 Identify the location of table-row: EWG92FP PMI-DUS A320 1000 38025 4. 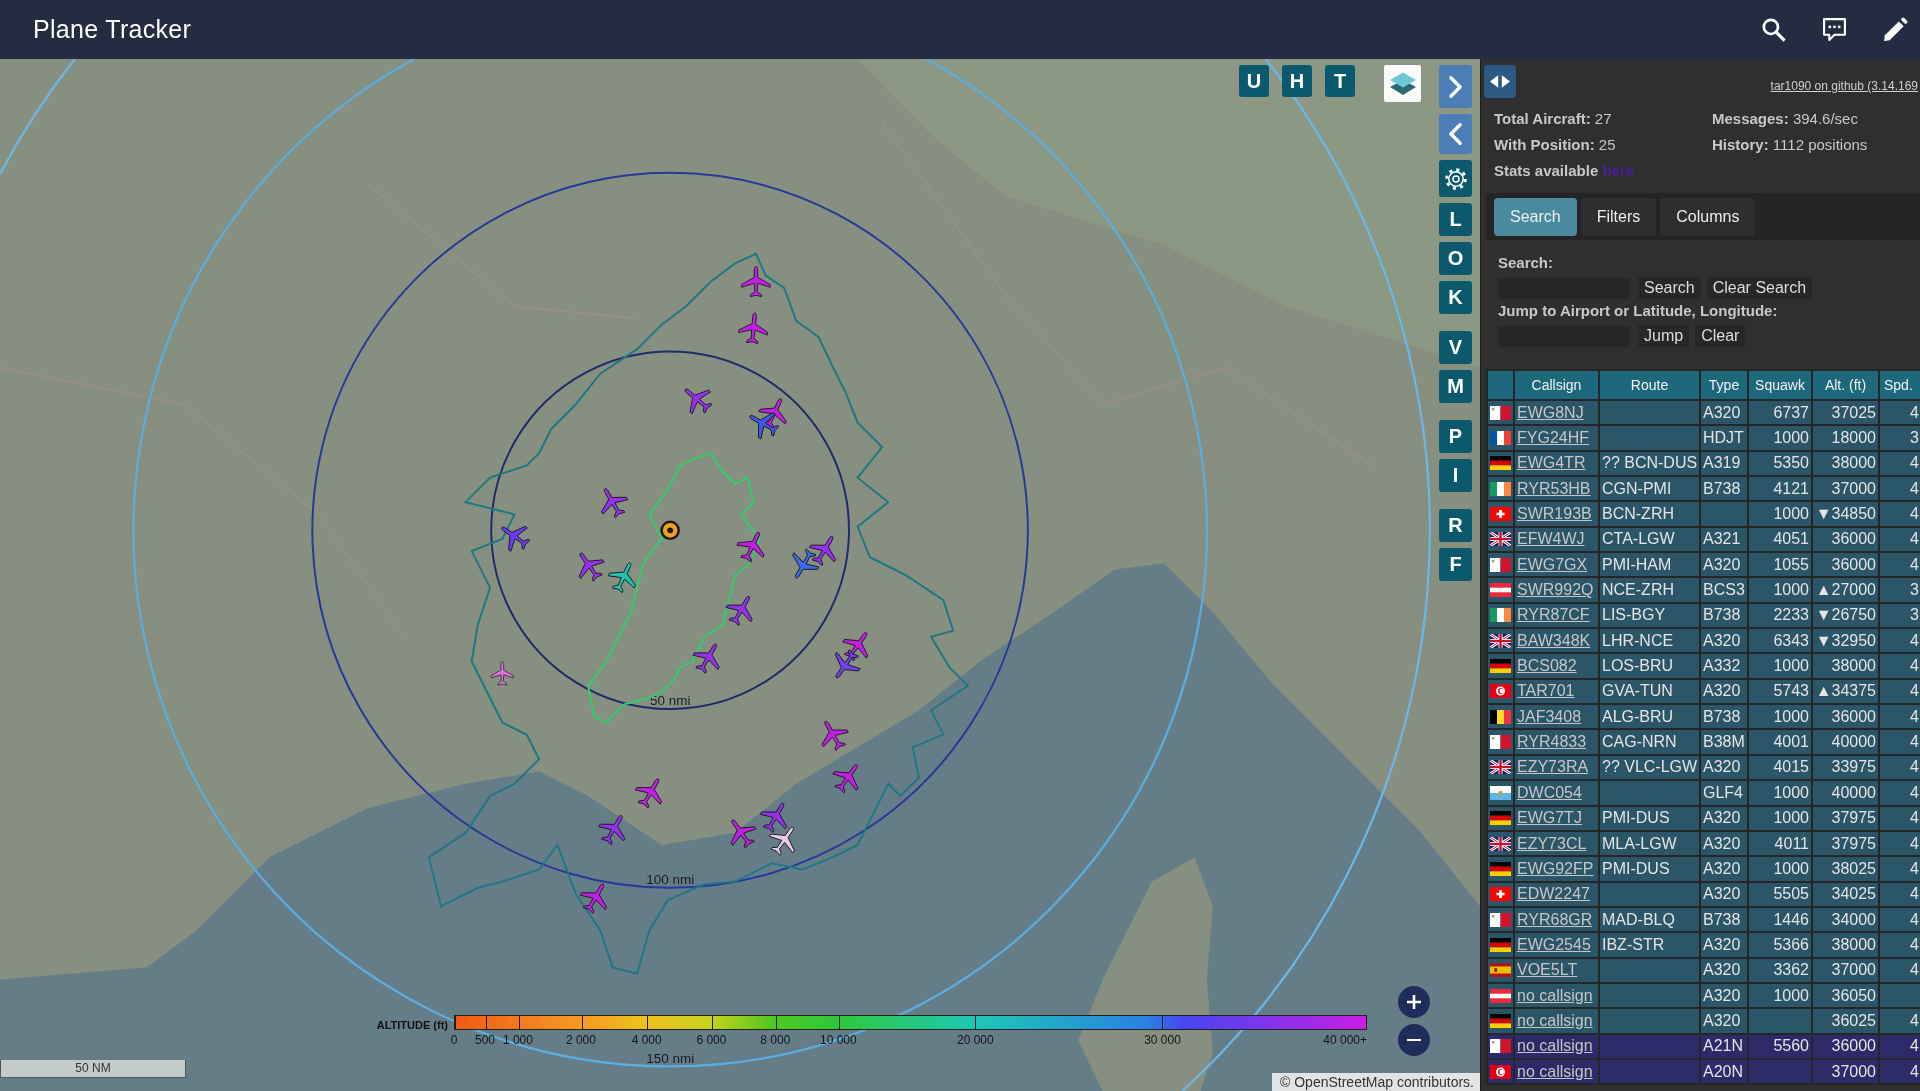
(1703, 869).